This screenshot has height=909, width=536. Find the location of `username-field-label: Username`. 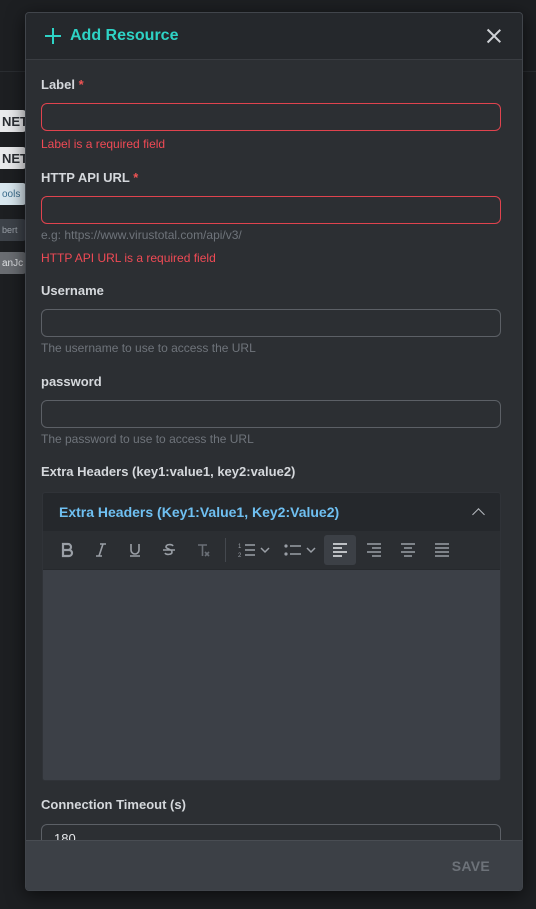

username-field-label: Username is located at coordinates (72, 290).